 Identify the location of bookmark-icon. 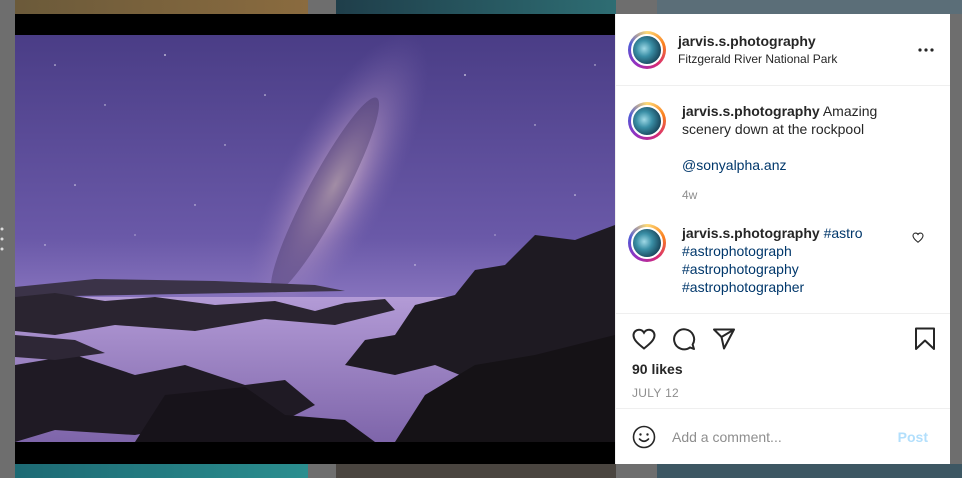
(925, 338).